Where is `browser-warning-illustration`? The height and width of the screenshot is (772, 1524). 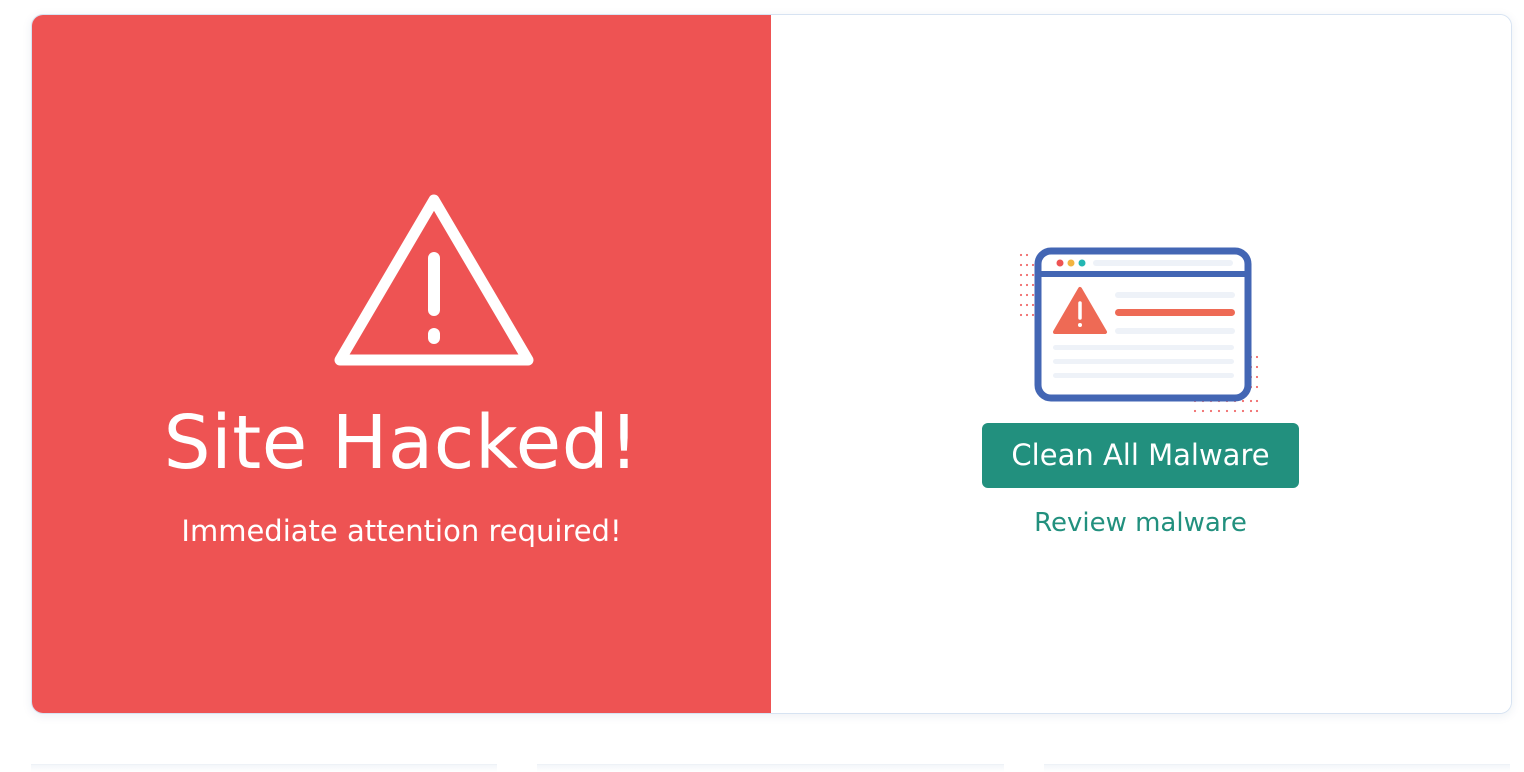
browser-warning-illustration is located at coordinates (1139, 330).